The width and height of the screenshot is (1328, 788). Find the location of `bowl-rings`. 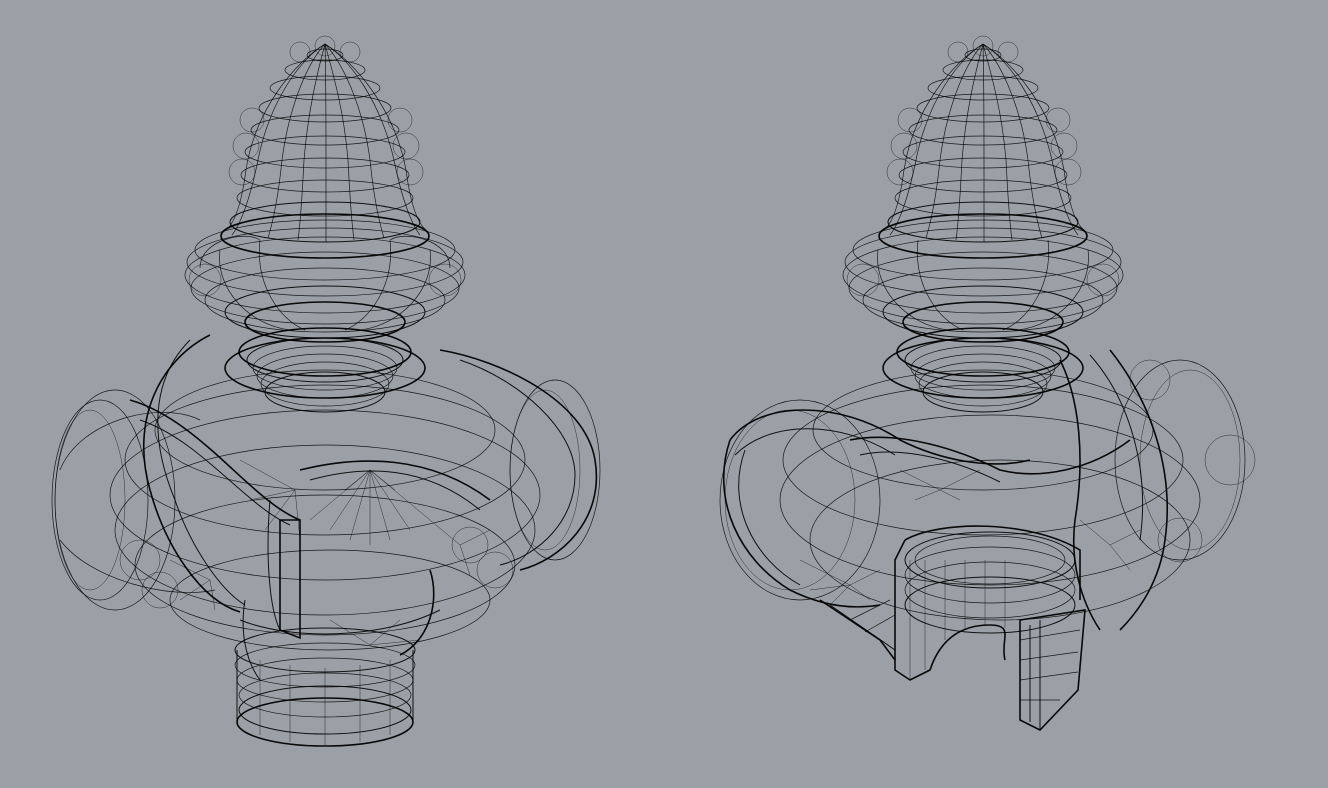

bowl-rings is located at coordinates (990, 495).